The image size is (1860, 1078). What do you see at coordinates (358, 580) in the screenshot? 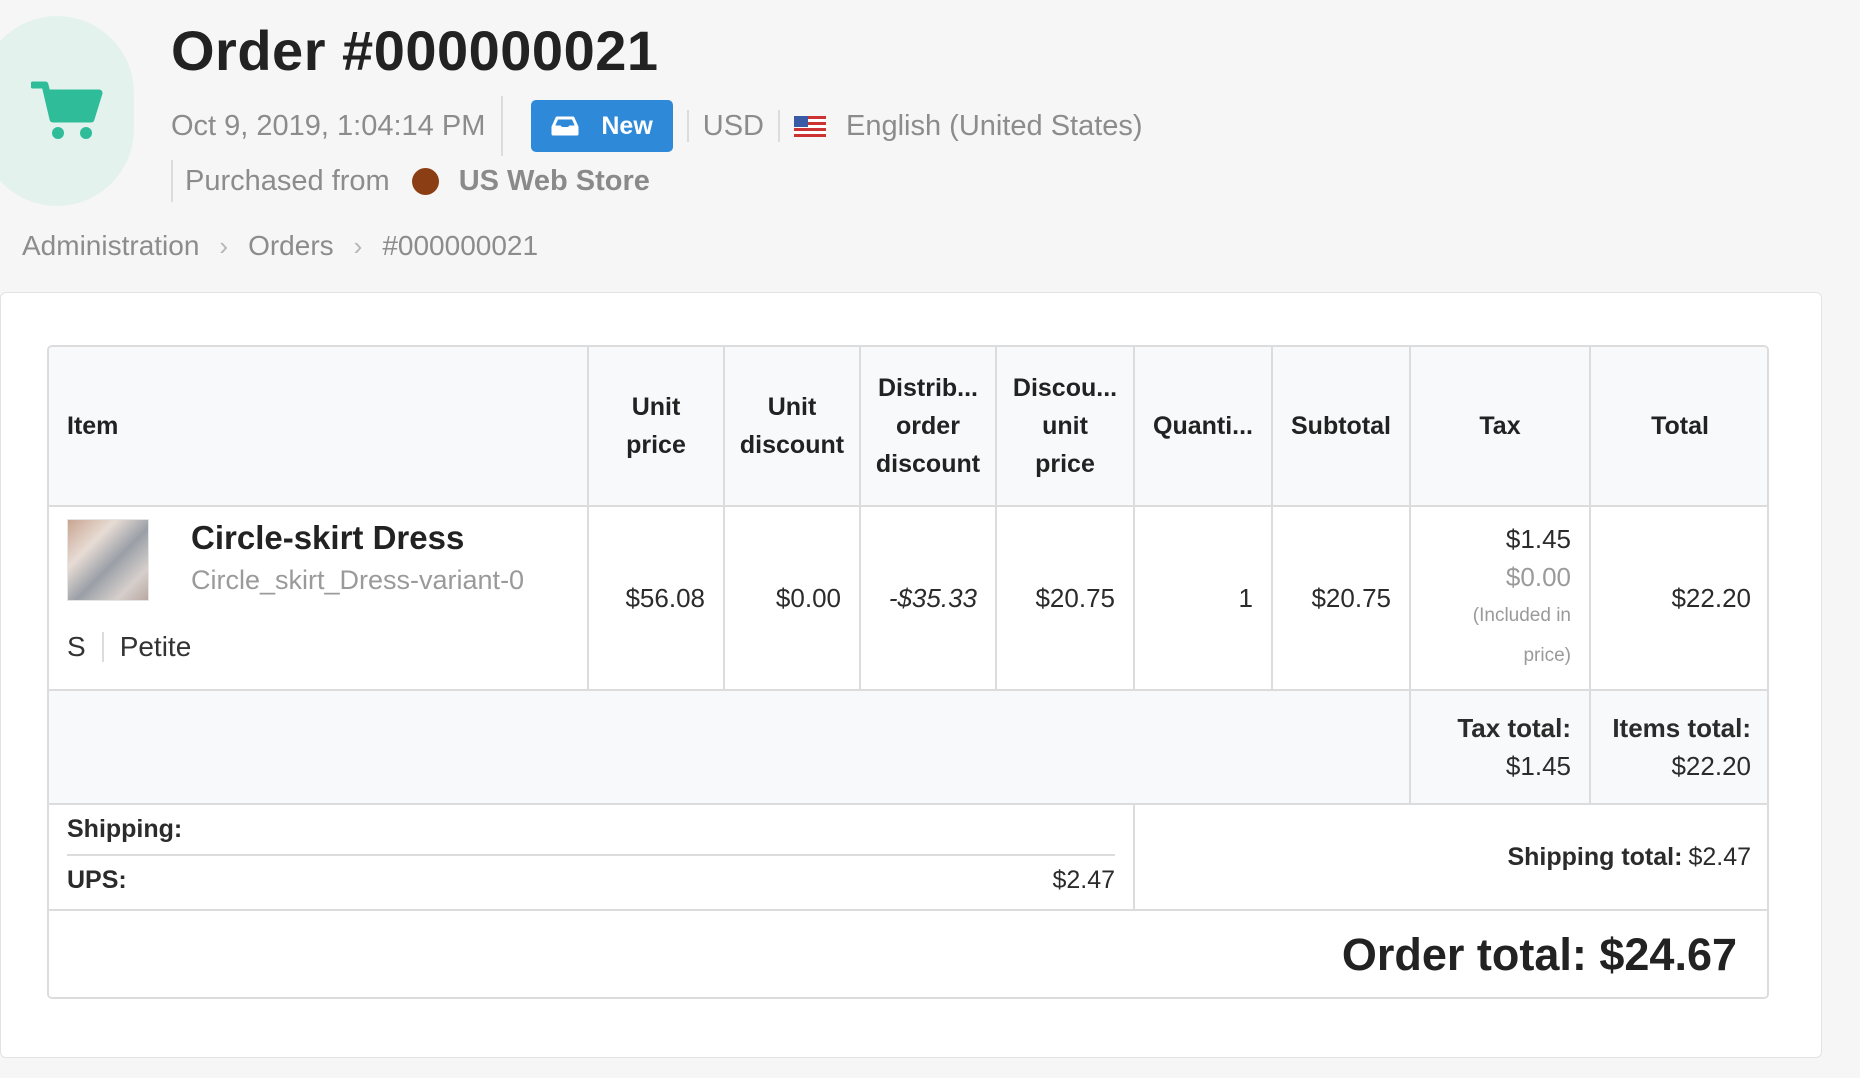
I see `product-sku: Circle_skirt_Dress-variant-0` at bounding box center [358, 580].